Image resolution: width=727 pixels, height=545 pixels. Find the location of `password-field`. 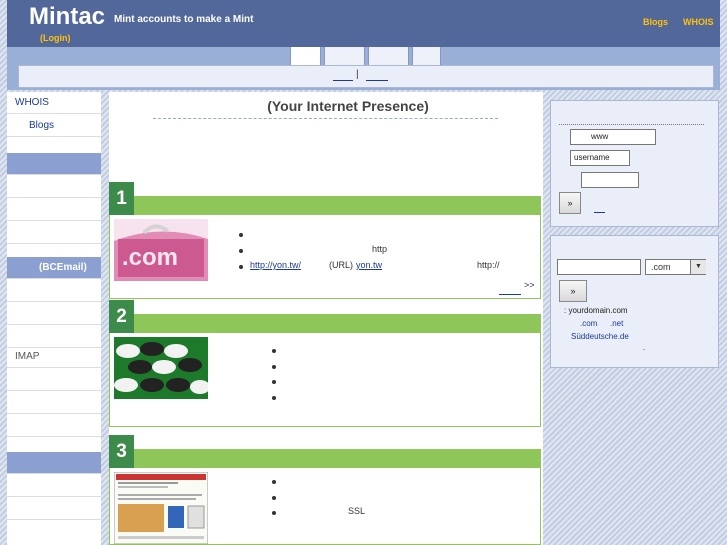

password-field is located at coordinates (610, 180).